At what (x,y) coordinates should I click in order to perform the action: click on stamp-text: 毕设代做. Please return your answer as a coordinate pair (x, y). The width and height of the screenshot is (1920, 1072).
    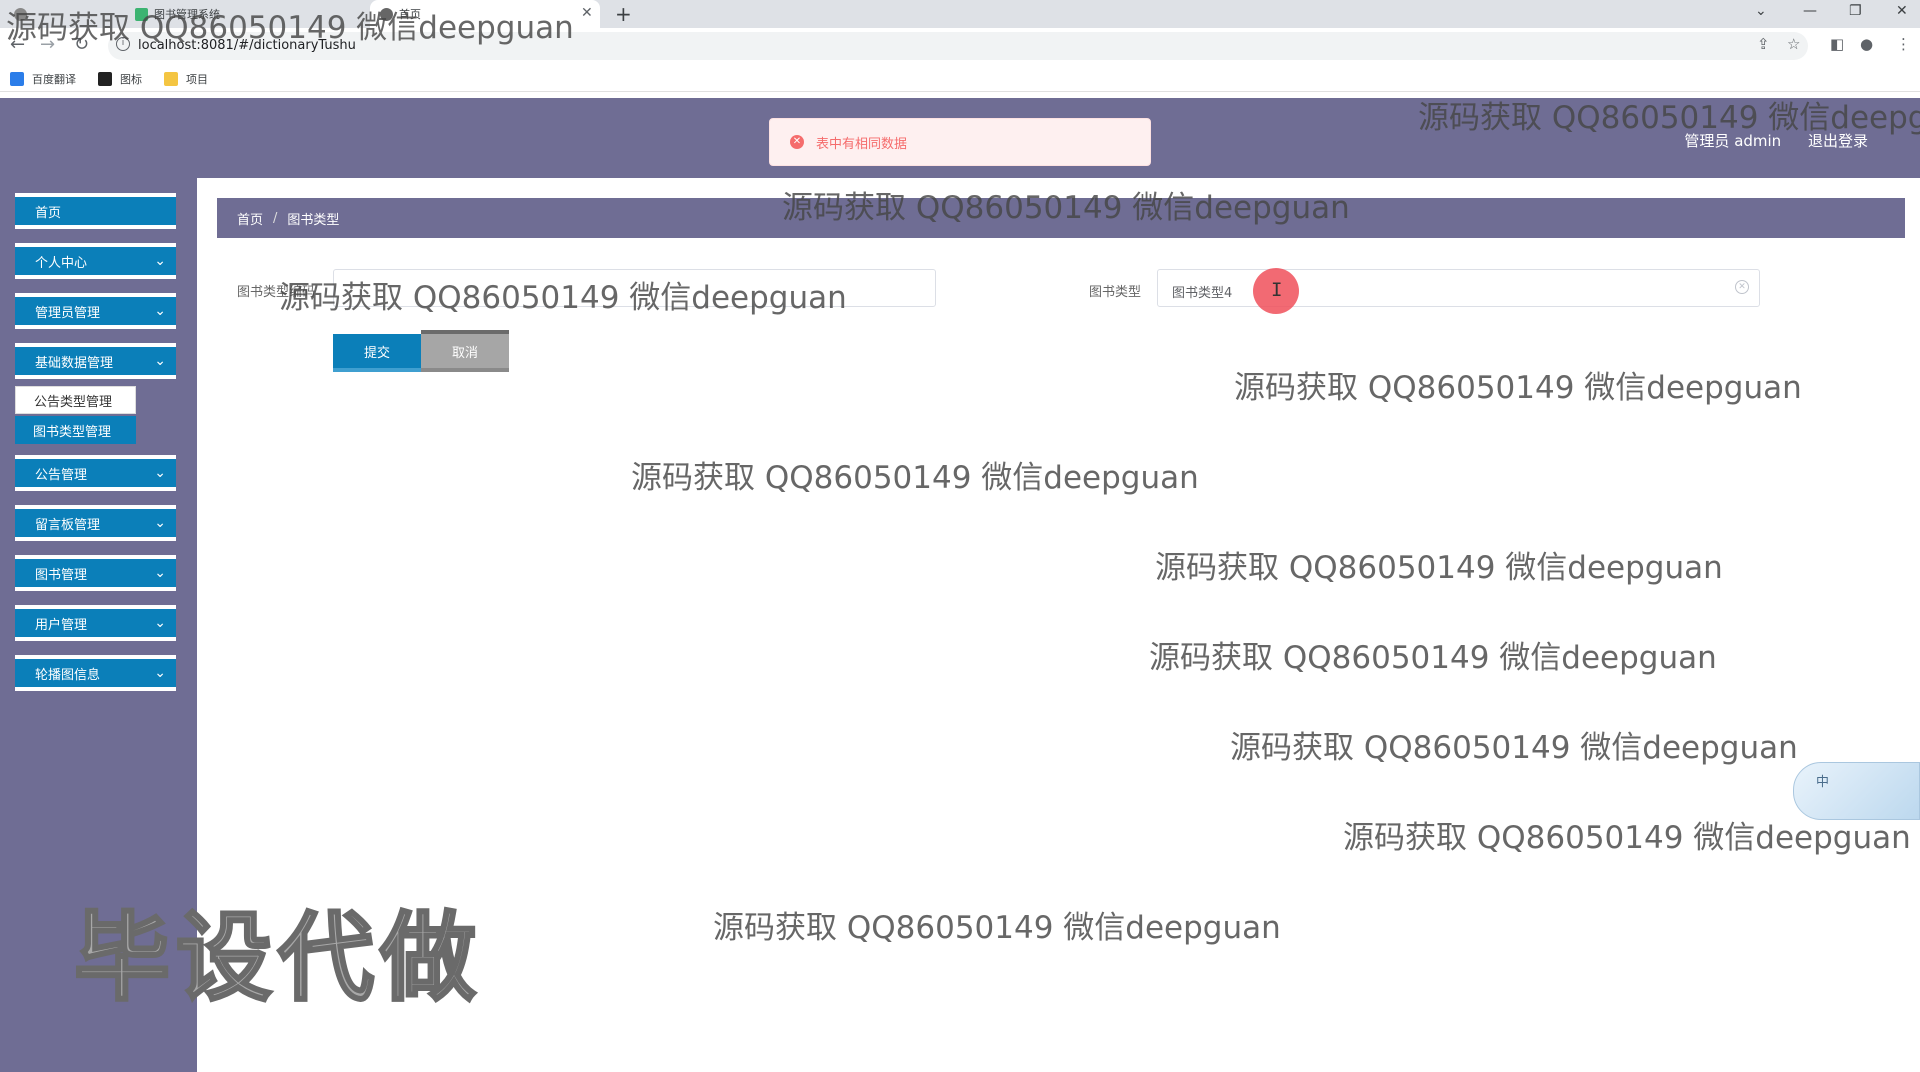
    Looking at the image, I should click on (277, 958).